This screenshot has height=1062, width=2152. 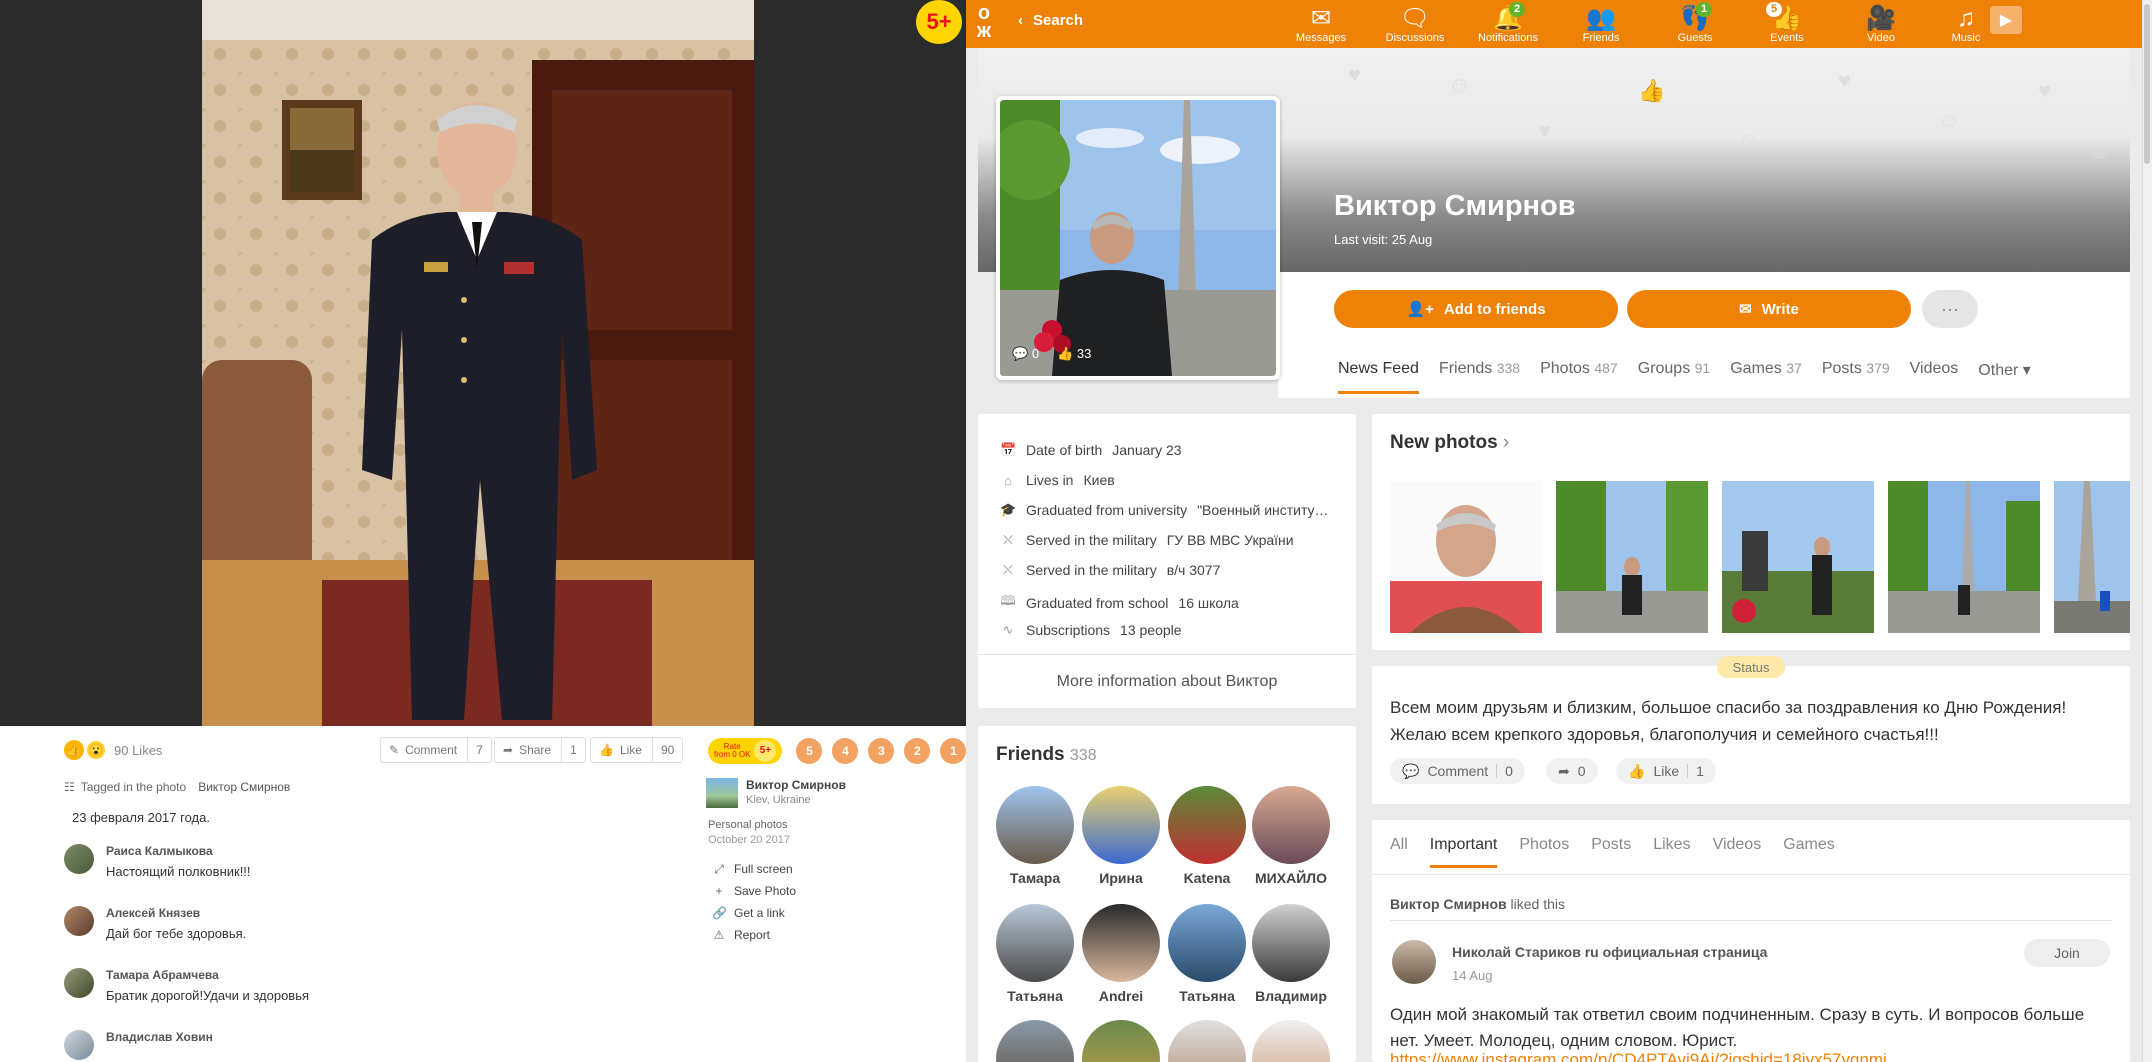 What do you see at coordinates (1463, 852) in the screenshot?
I see `feed-tab-important: Important` at bounding box center [1463, 852].